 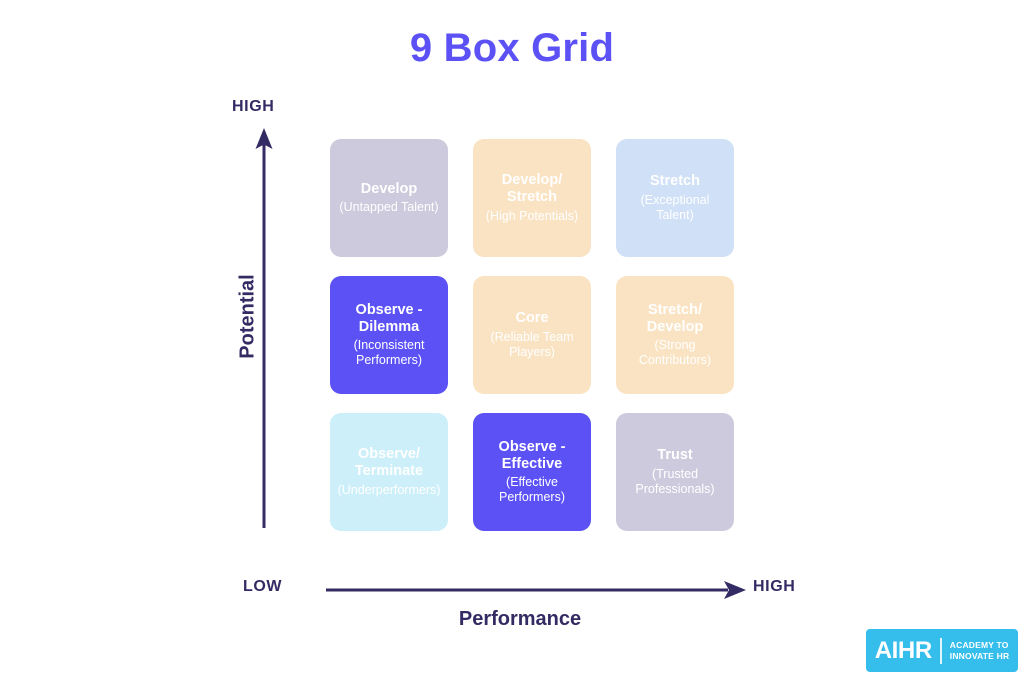 I want to click on grid-cell-title: Stretch/ Develop, so click(x=675, y=318).